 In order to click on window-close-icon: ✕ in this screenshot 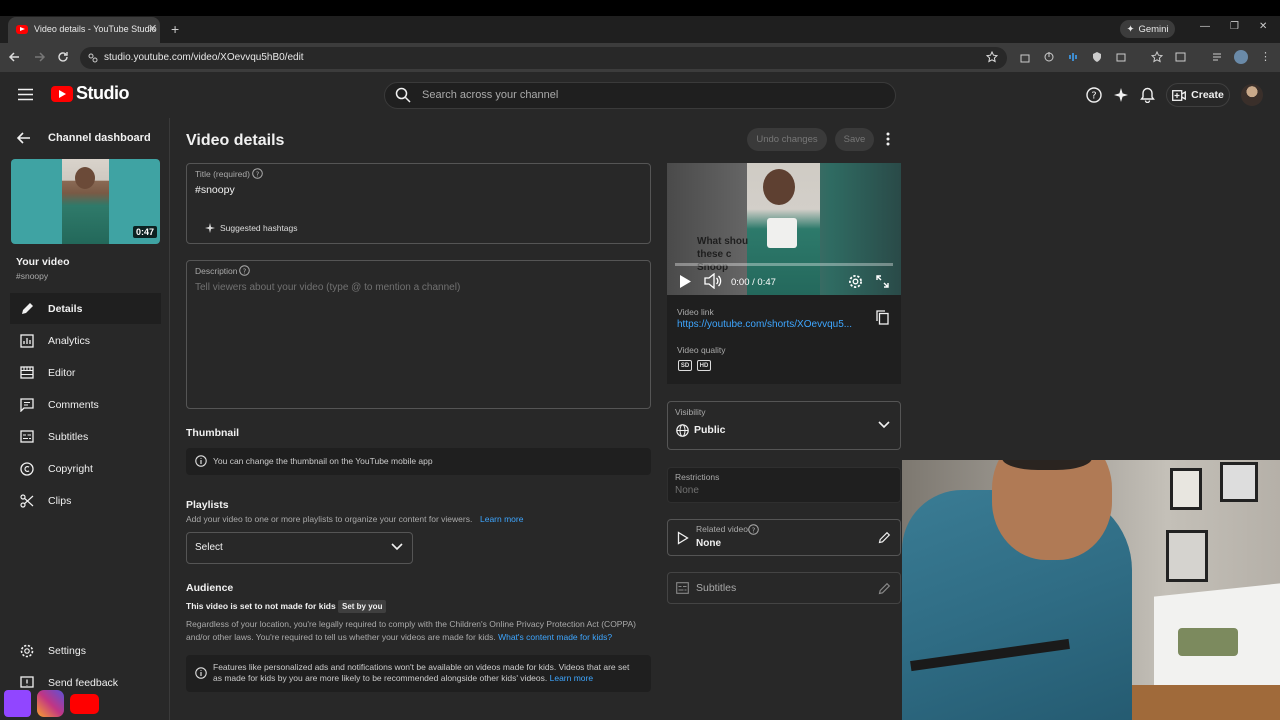, I will do `click(1263, 26)`.